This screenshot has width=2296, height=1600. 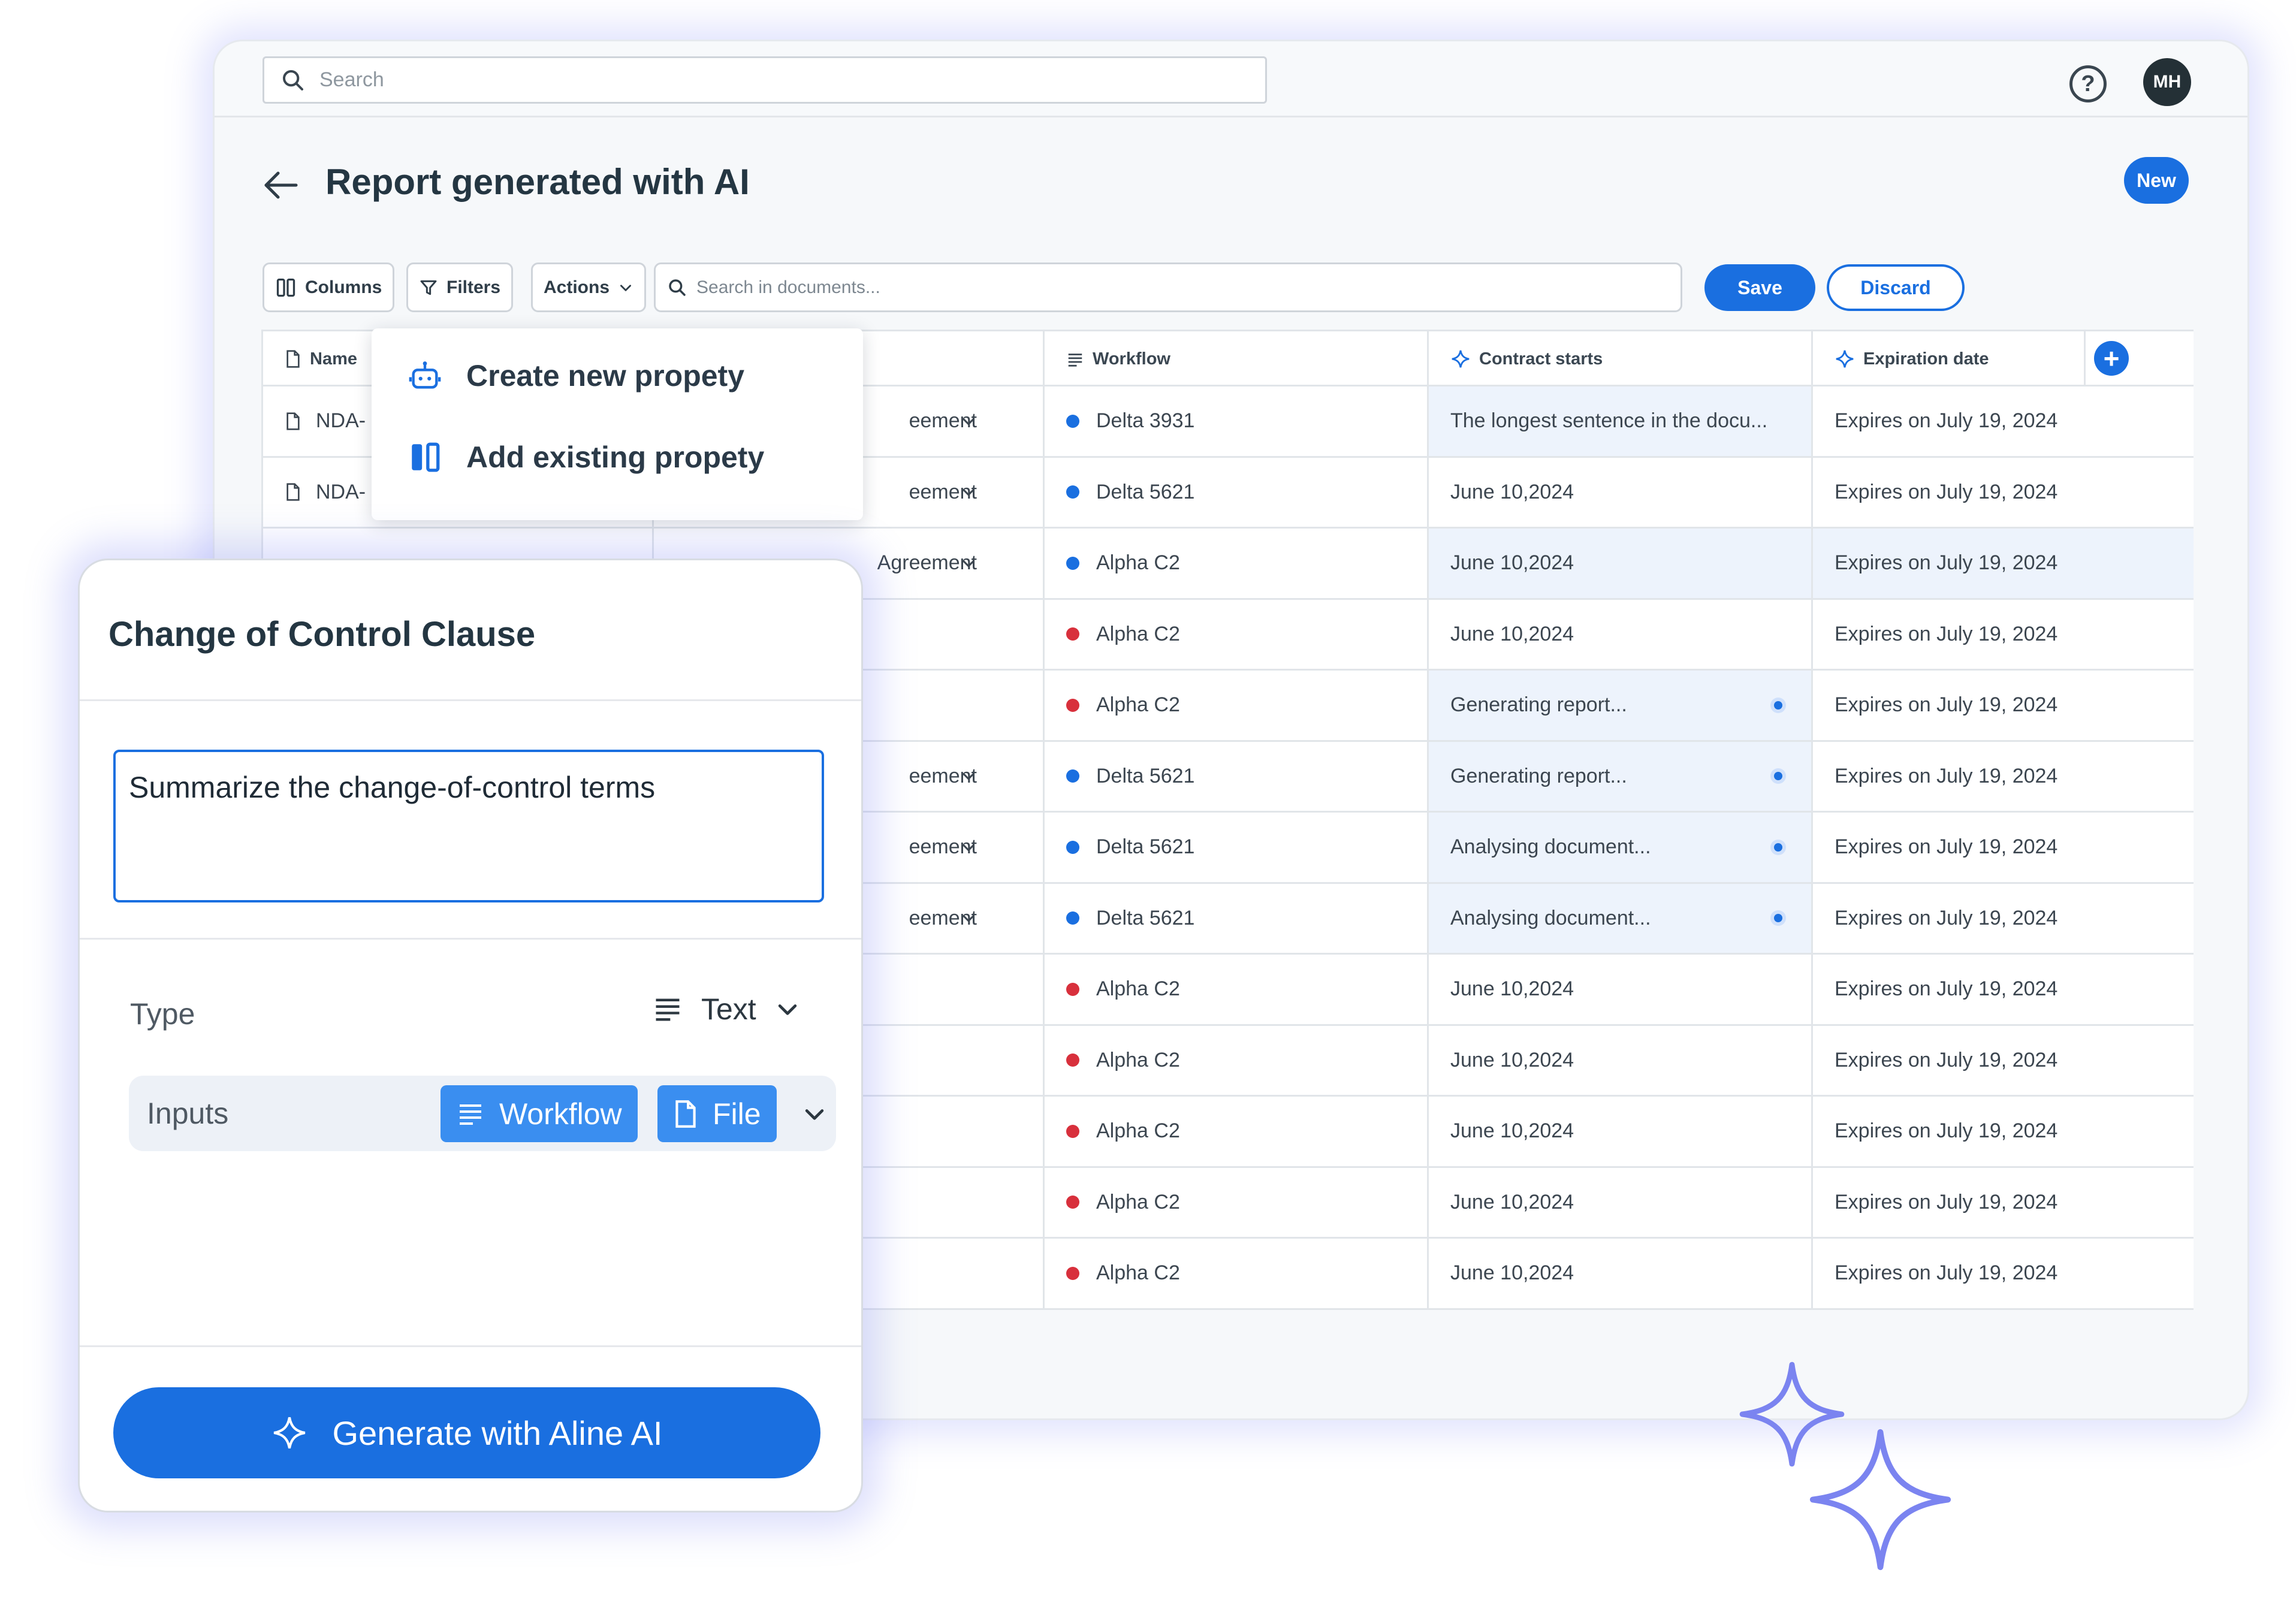 What do you see at coordinates (1619, 359) in the screenshot?
I see `column-header-contract-starts: Contract starts` at bounding box center [1619, 359].